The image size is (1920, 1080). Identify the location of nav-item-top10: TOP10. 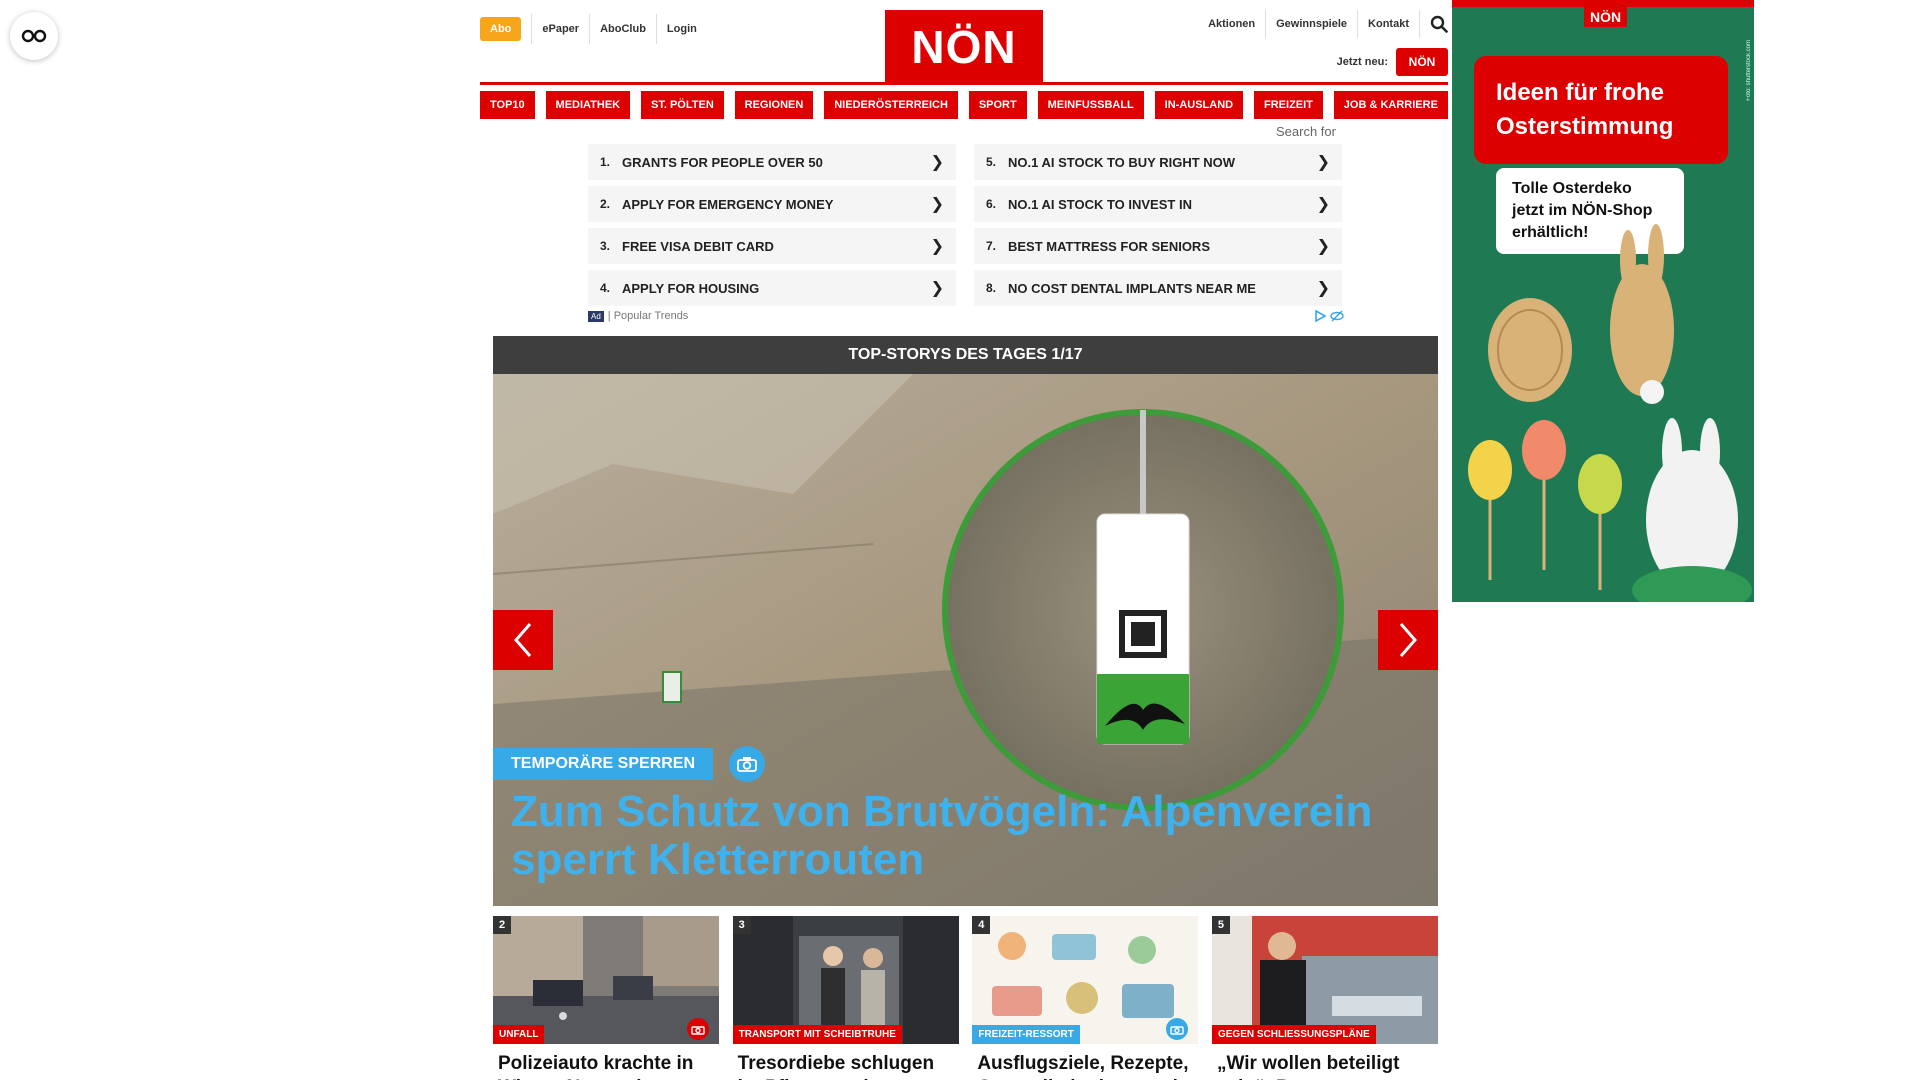
(507, 105).